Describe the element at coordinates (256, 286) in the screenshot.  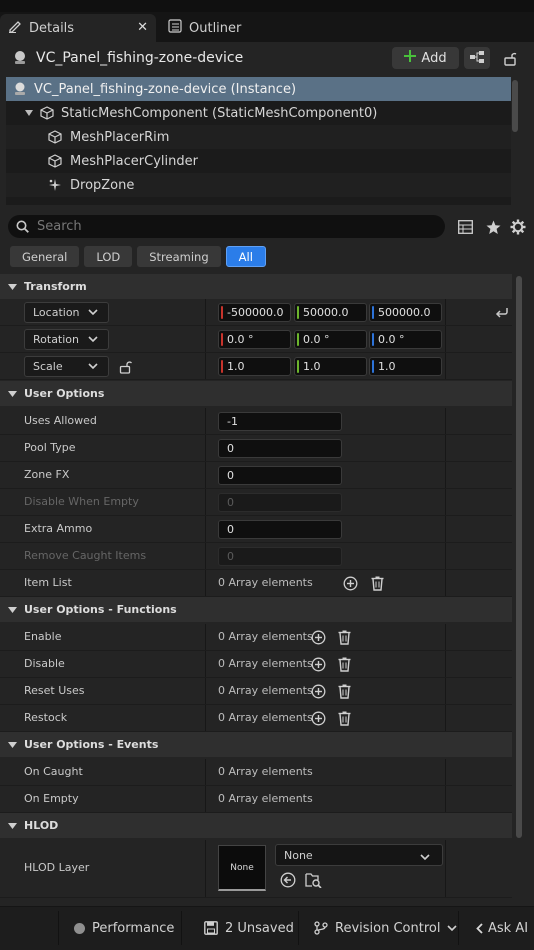
I see `category-transform: Transform` at that location.